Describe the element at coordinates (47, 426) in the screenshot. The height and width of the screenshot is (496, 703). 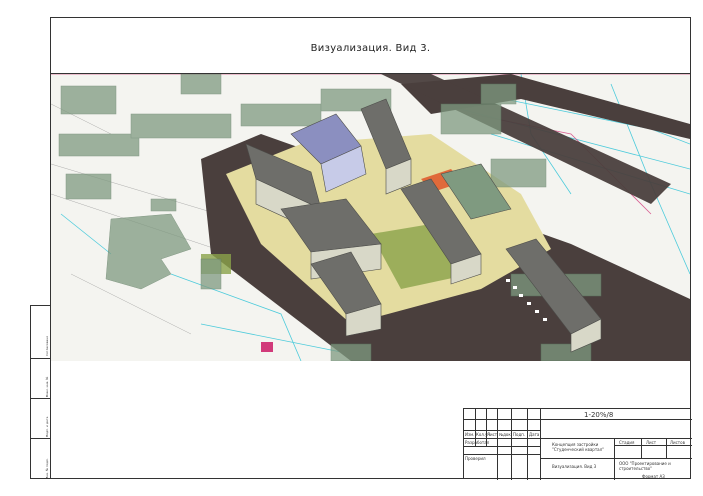
I see `strip-label: Подп. и дата` at that location.